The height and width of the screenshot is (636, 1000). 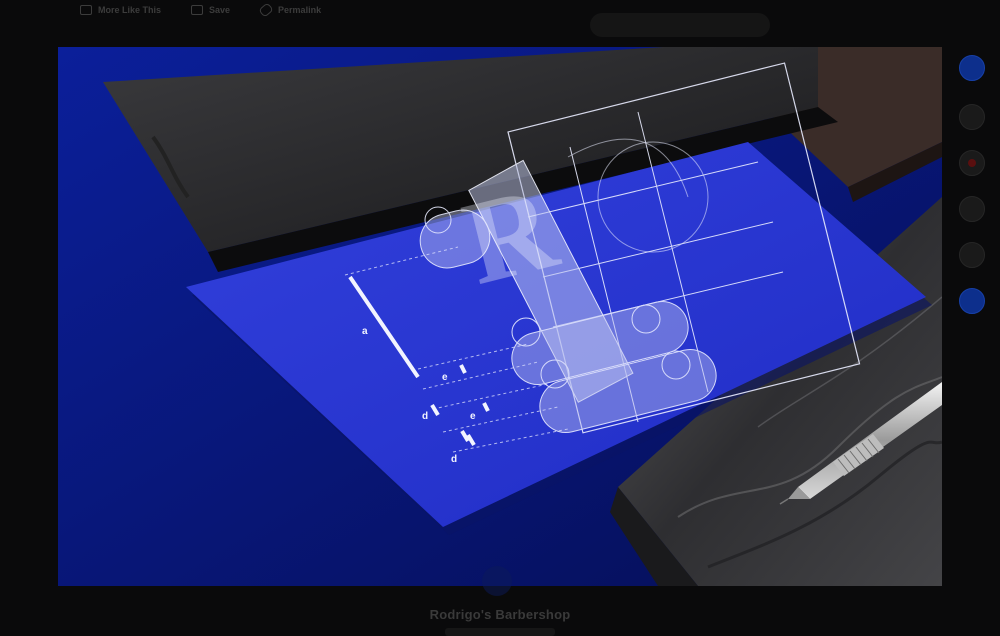 I want to click on dim-label-d1: d, so click(x=425, y=416).